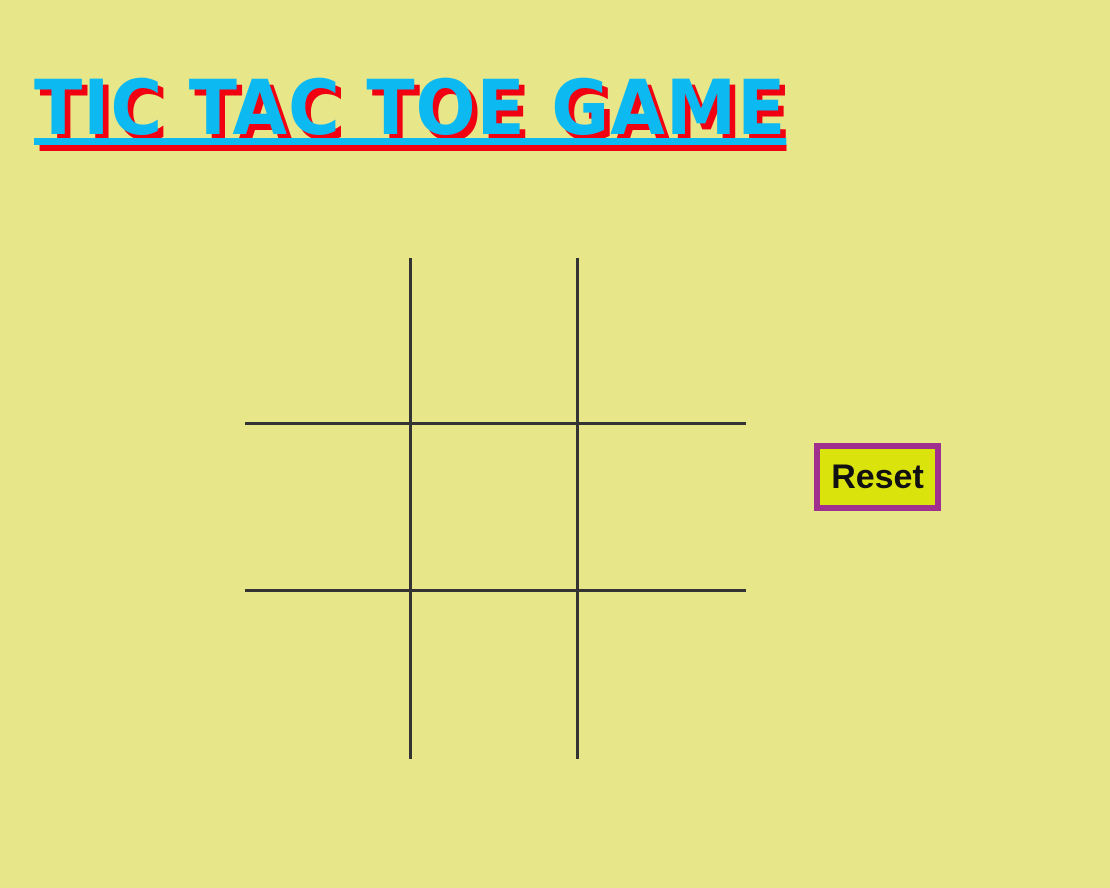  I want to click on page-title: TIC TAC TOE GAME, so click(410, 107).